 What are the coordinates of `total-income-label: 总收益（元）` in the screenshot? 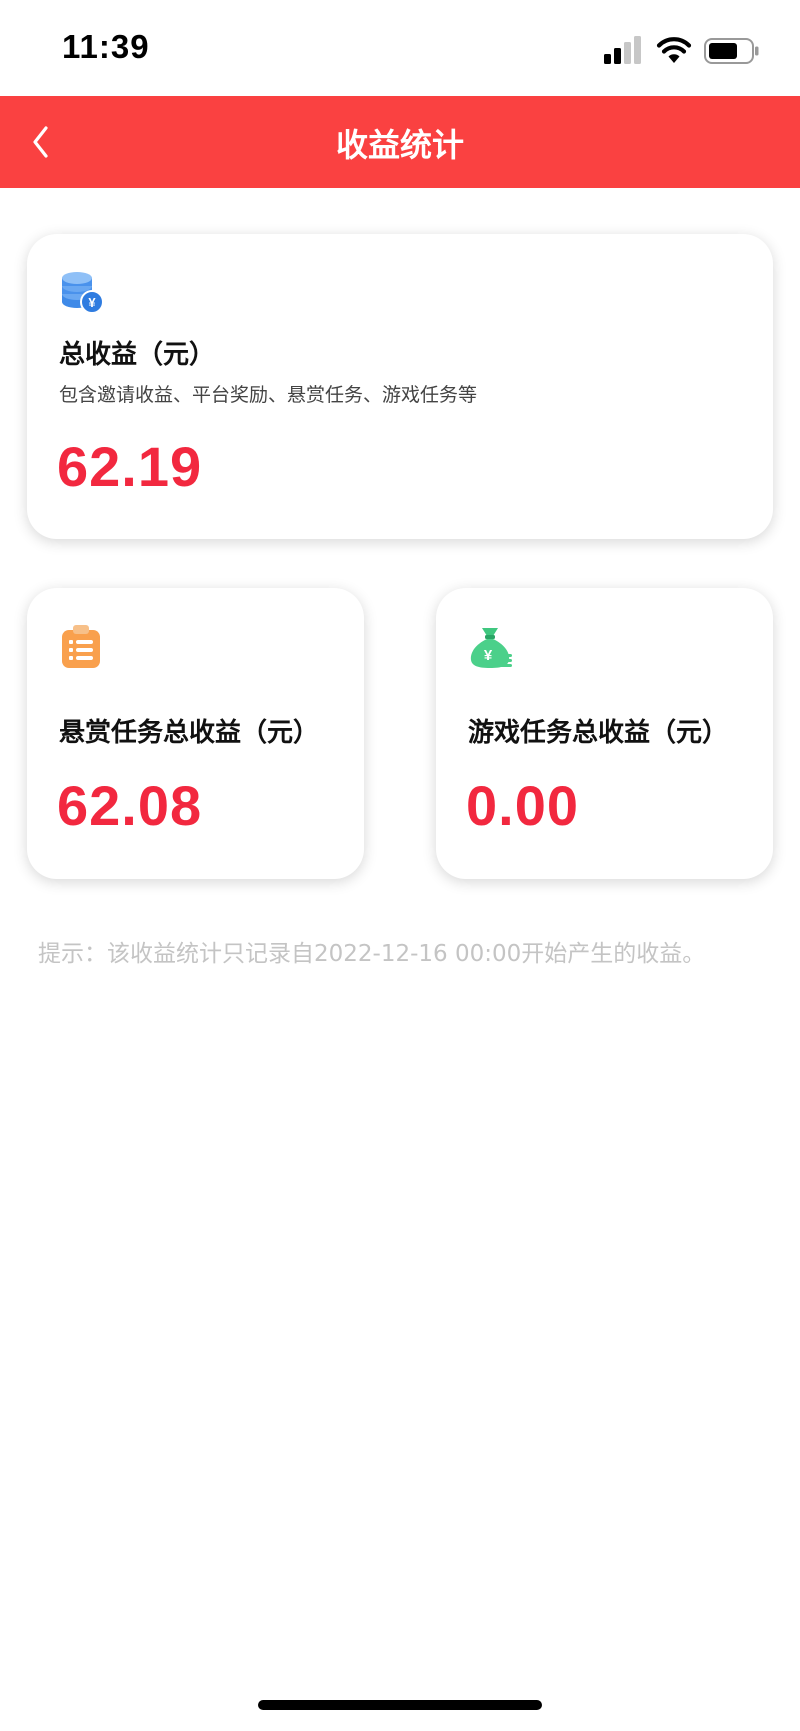 It's located at (137, 355).